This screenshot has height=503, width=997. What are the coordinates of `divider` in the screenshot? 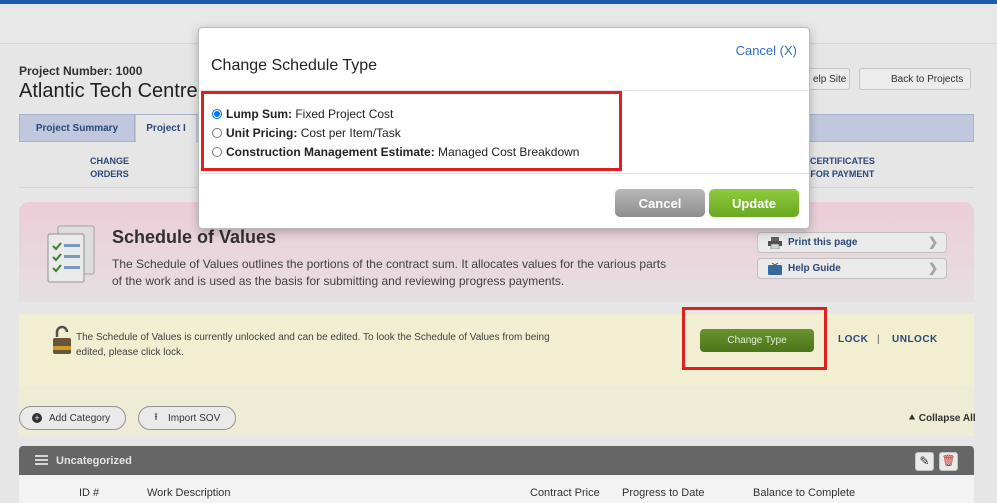 It's located at (504, 173).